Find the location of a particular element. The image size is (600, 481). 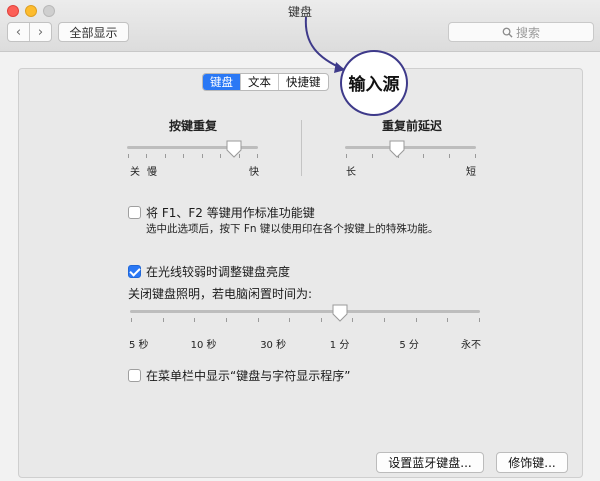

repeat-delay-track is located at coordinates (410, 147).